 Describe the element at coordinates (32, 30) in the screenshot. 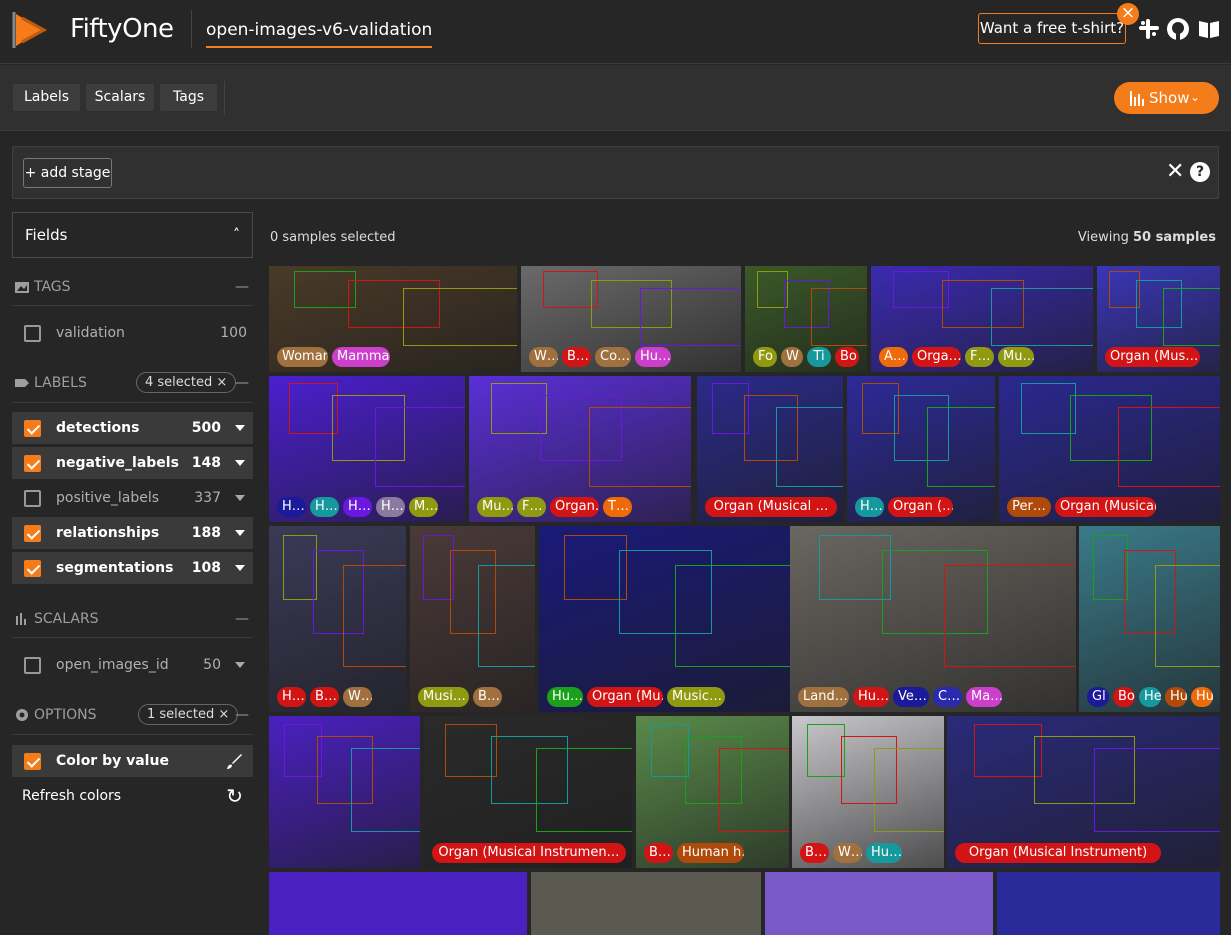

I see `fiftyone-logo-icon` at that location.